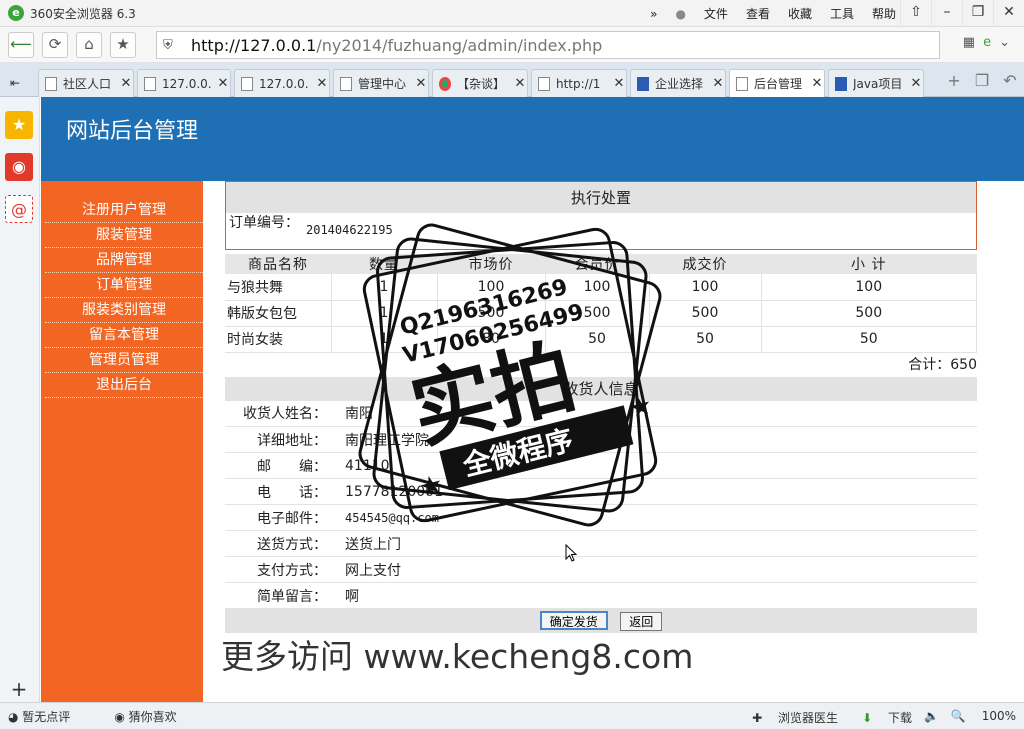 The height and width of the screenshot is (729, 1024). Describe the element at coordinates (601, 491) in the screenshot. I see `table-row: 电 话： 15778120001` at that location.